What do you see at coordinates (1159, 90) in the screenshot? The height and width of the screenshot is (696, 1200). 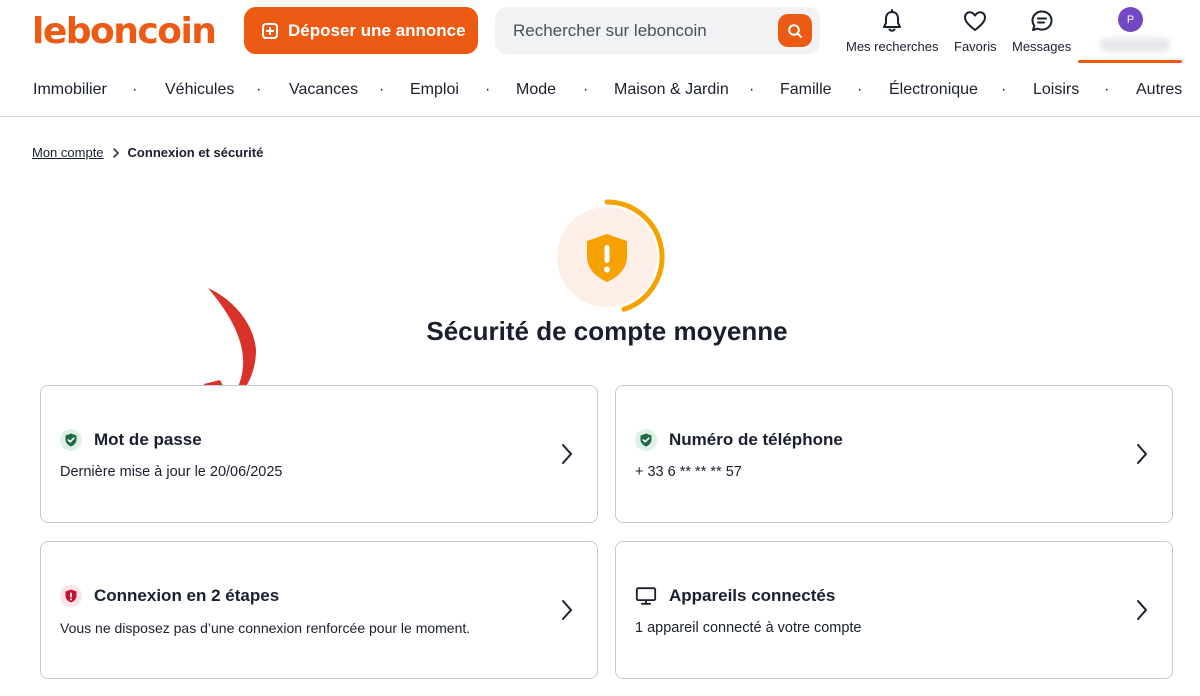 I see `category-autres: Autres` at bounding box center [1159, 90].